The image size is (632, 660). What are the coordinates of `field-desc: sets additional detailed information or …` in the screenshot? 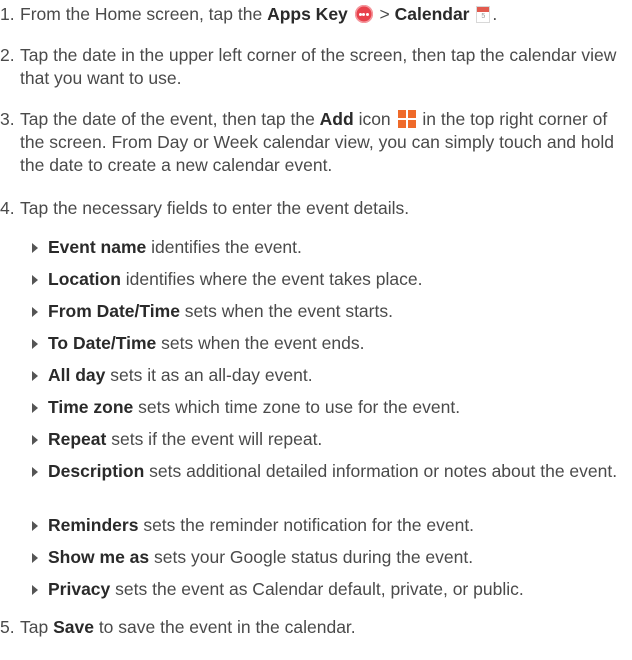 It's located at (381, 471).